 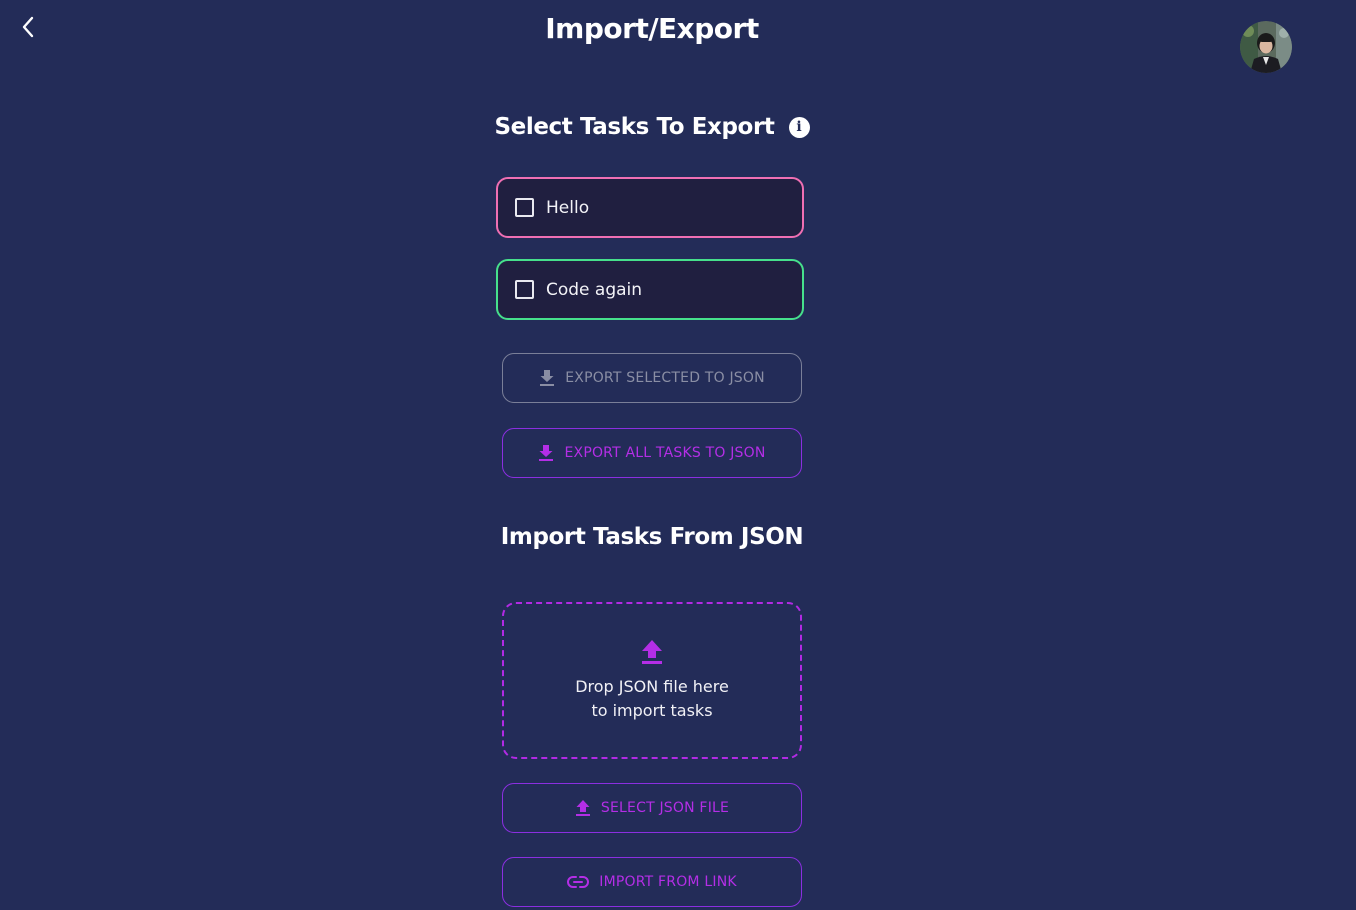 I want to click on task-item-code-again: Code again, so click(x=650, y=289).